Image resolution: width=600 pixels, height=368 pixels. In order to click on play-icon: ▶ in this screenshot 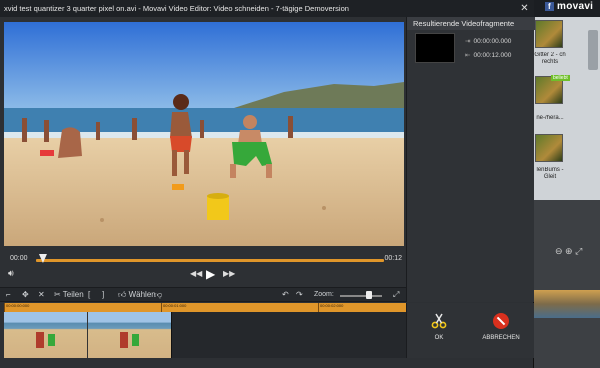, I will do `click(210, 274)`.